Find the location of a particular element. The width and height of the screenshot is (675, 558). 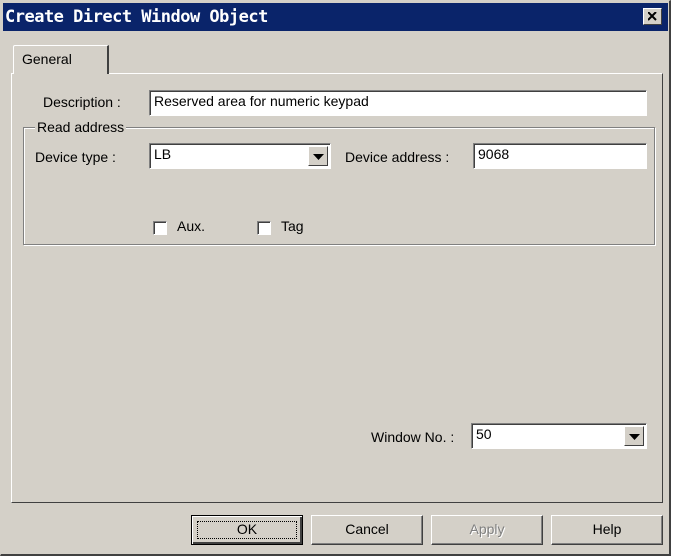

apply-button-label: Apply is located at coordinates (487, 529).